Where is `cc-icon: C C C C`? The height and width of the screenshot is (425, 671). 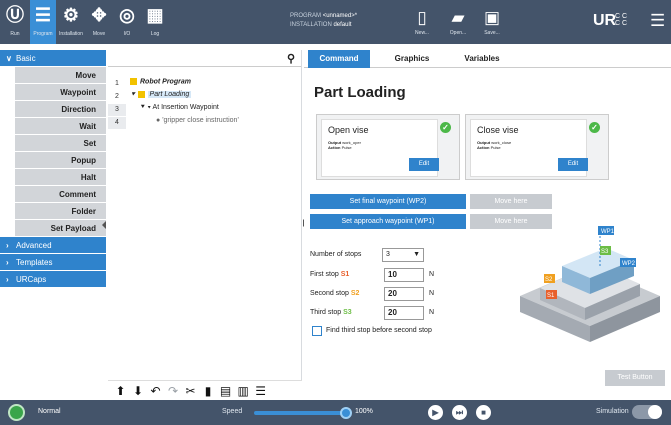 cc-icon: C C C C is located at coordinates (621, 20).